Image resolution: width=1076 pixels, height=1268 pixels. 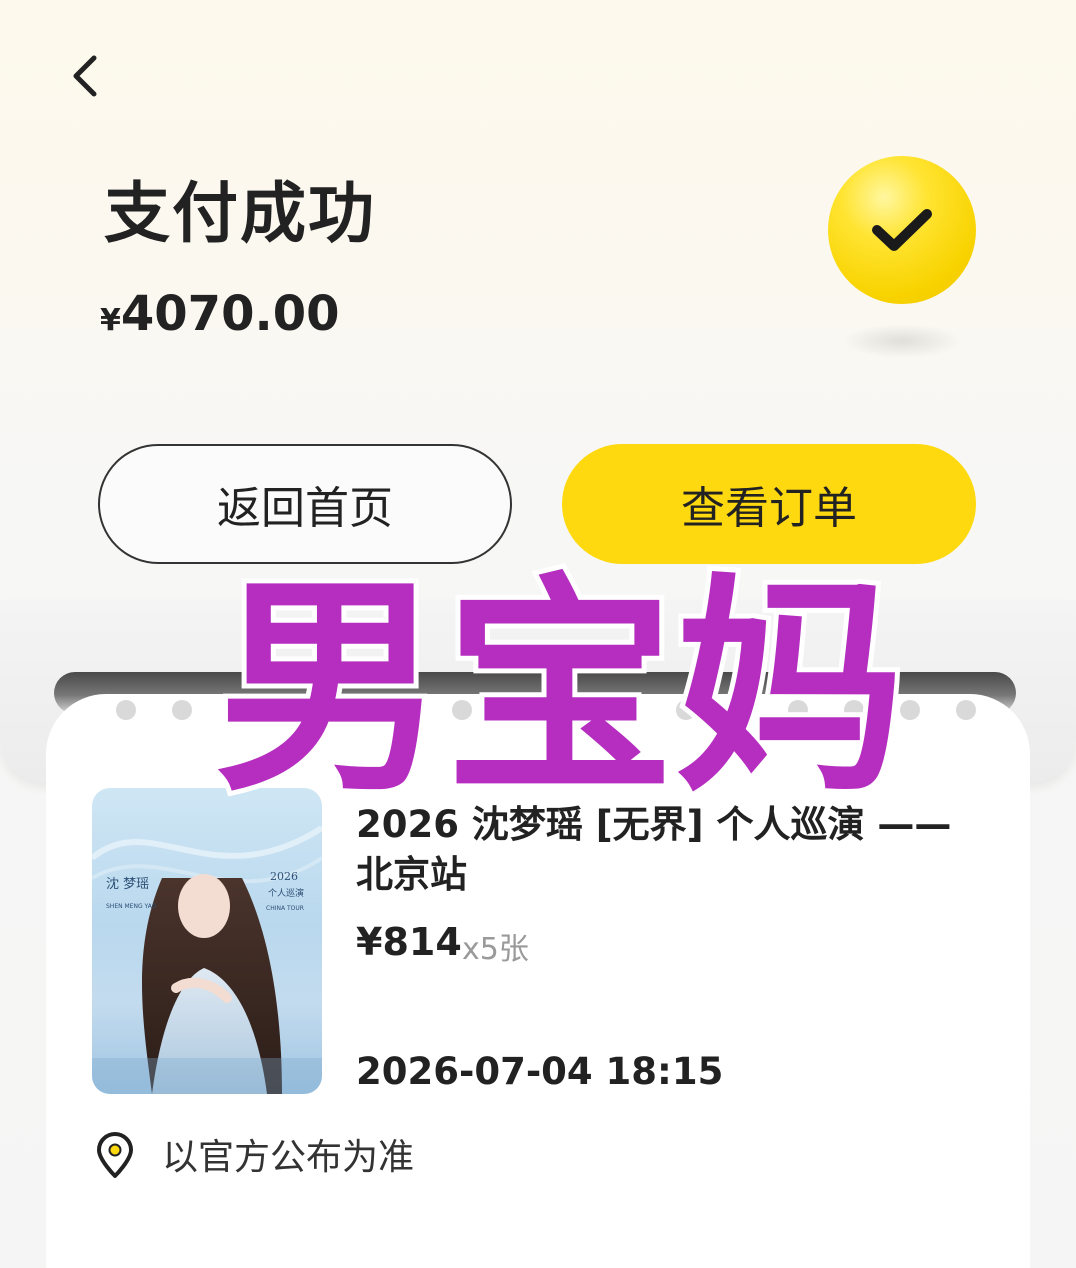 I want to click on ticket-quantity: x5张, so click(x=495, y=949).